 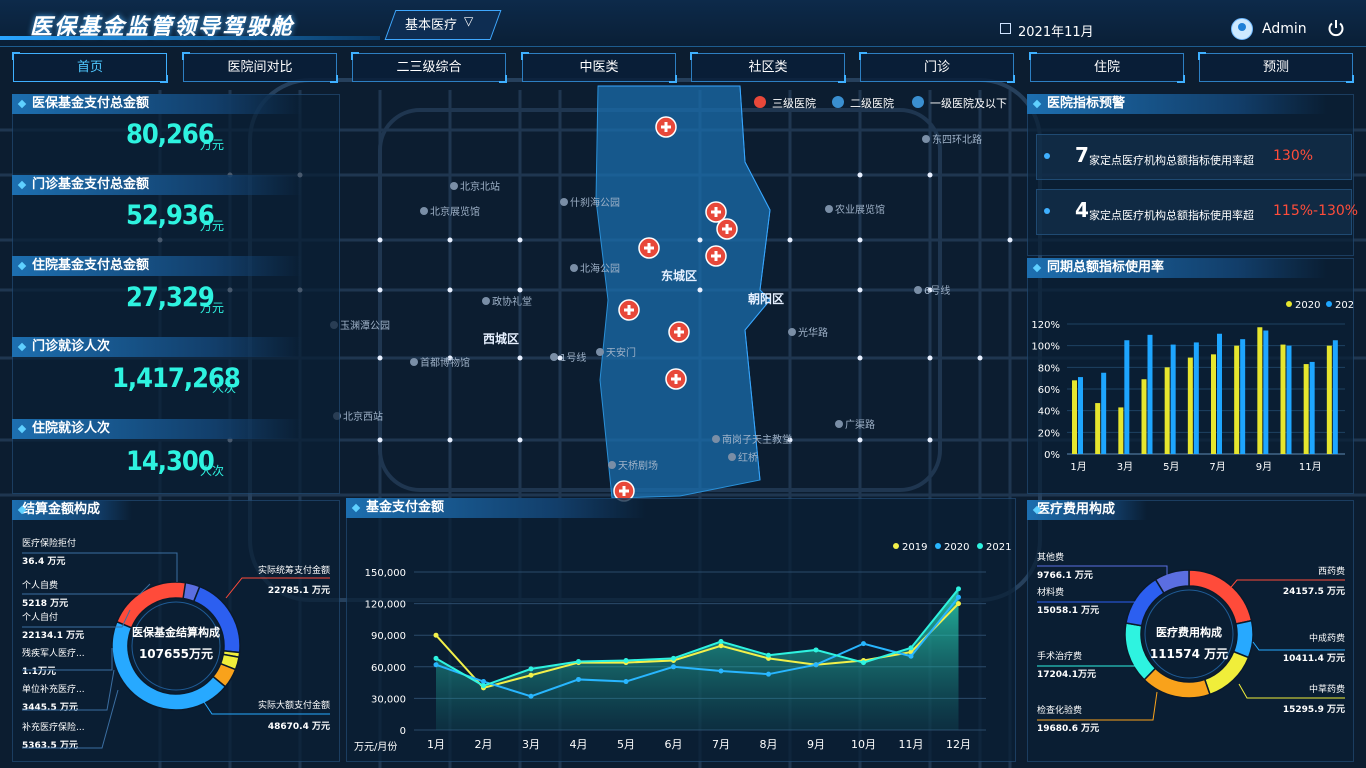 What do you see at coordinates (501, 338) in the screenshot?
I see `district-label: 西城区` at bounding box center [501, 338].